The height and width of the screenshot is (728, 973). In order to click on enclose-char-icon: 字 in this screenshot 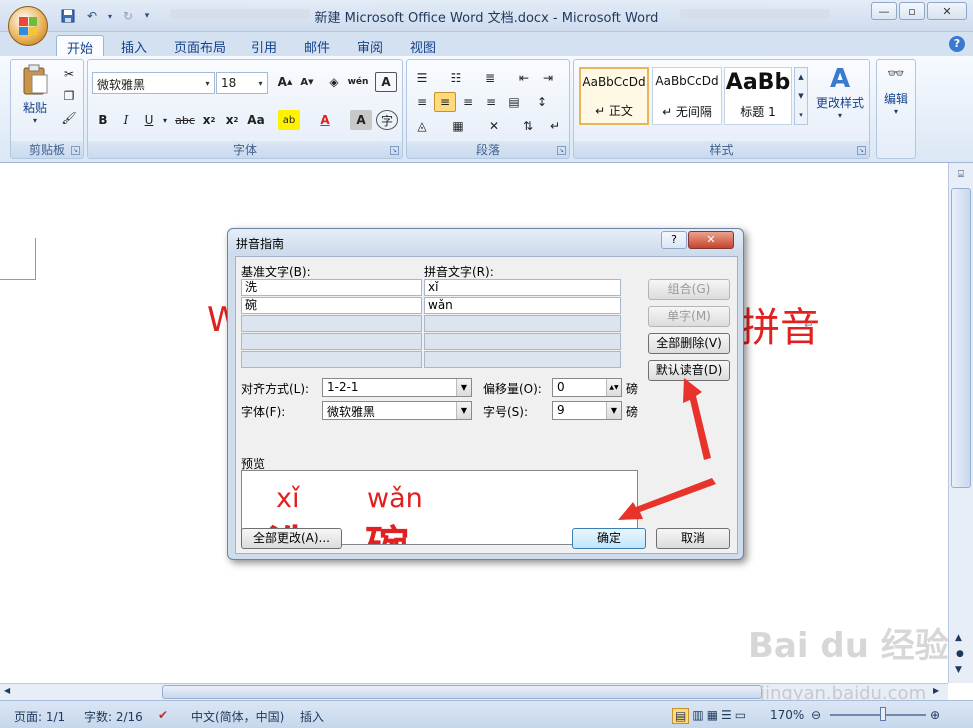, I will do `click(387, 120)`.